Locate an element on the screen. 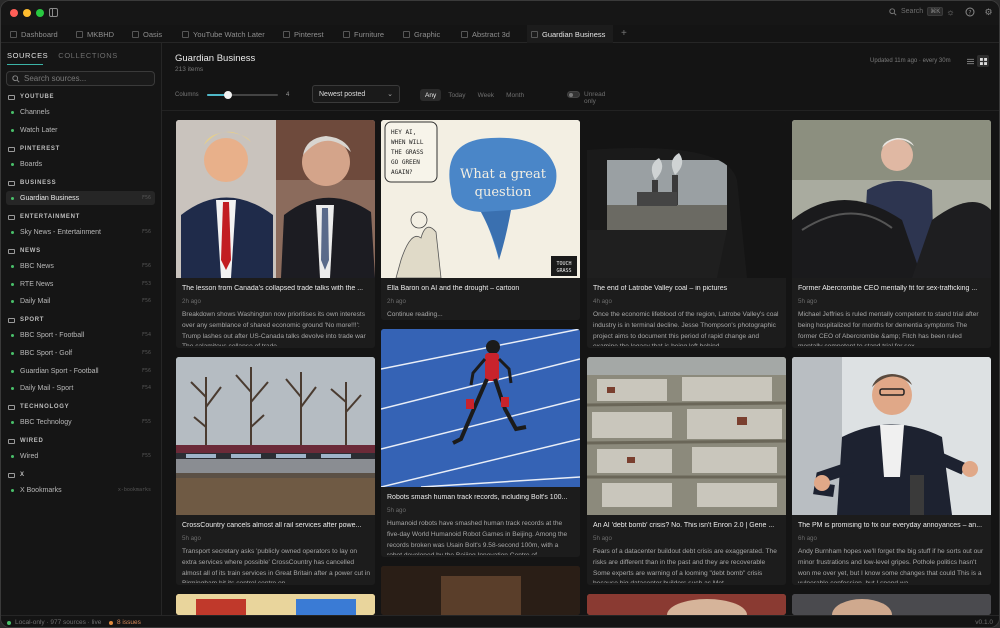  tab-collections: COLLECTIONS is located at coordinates (88, 55).